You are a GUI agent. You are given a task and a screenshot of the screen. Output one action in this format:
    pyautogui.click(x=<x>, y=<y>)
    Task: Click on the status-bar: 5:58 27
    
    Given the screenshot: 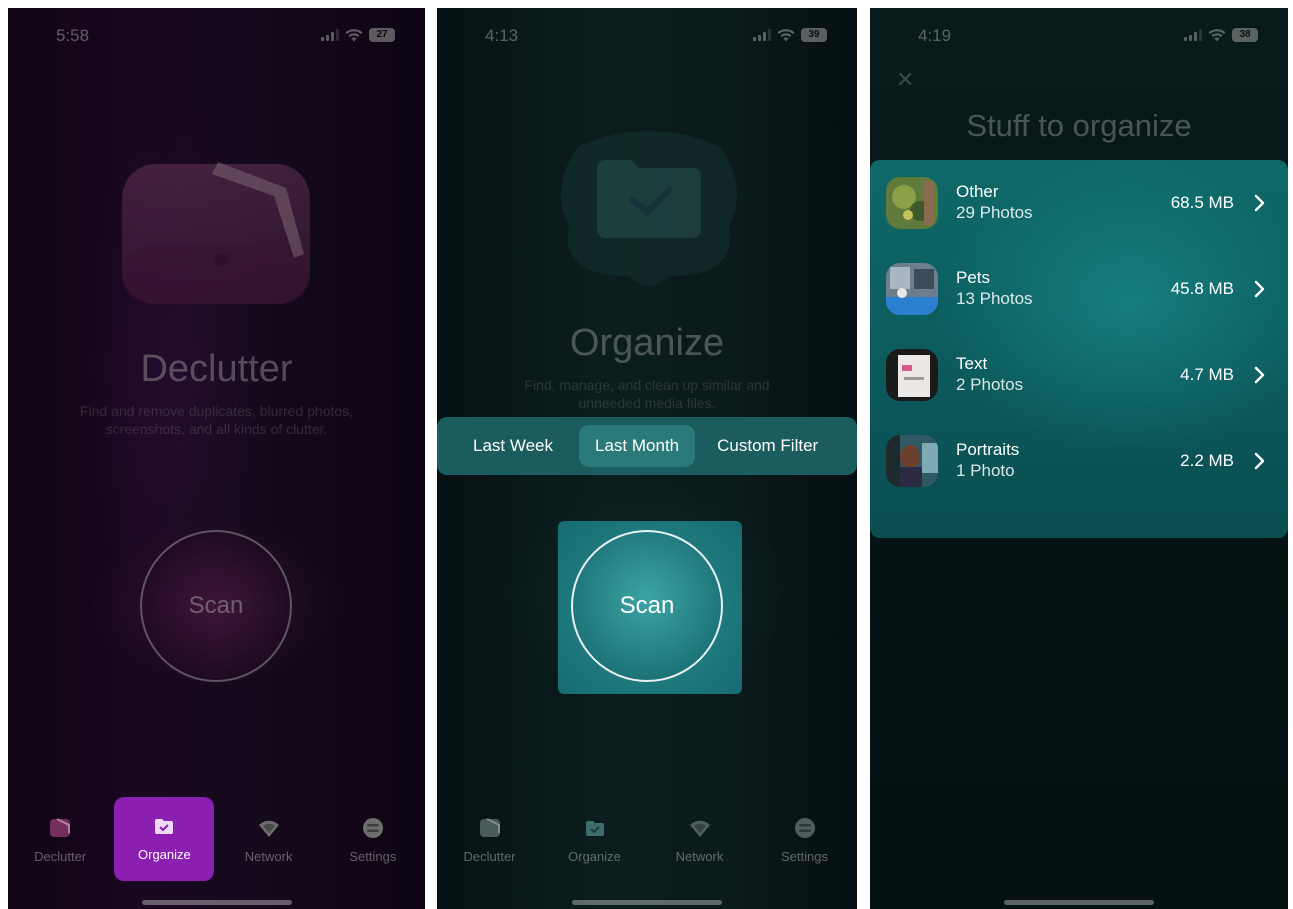 What is the action you would take?
    pyautogui.click(x=216, y=37)
    